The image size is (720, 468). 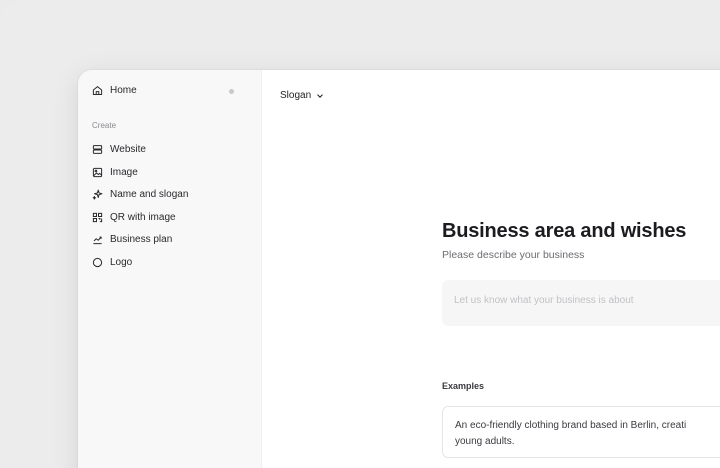 I want to click on sidebar-item-business-plan: Business plan, so click(x=132, y=239).